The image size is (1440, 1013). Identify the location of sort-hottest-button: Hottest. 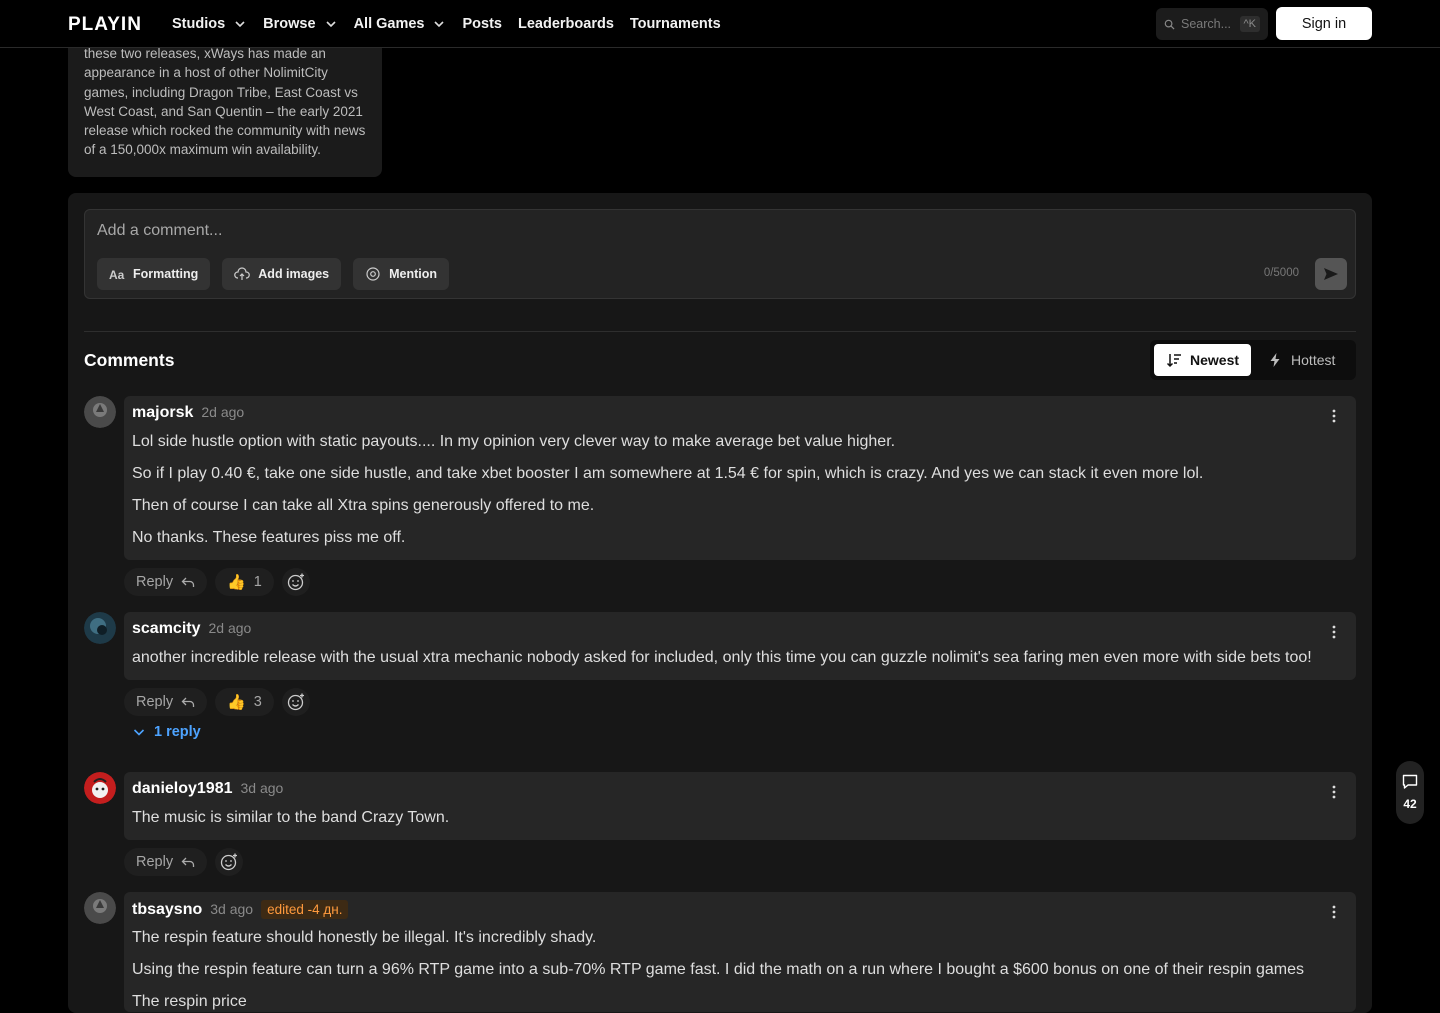
(1301, 360).